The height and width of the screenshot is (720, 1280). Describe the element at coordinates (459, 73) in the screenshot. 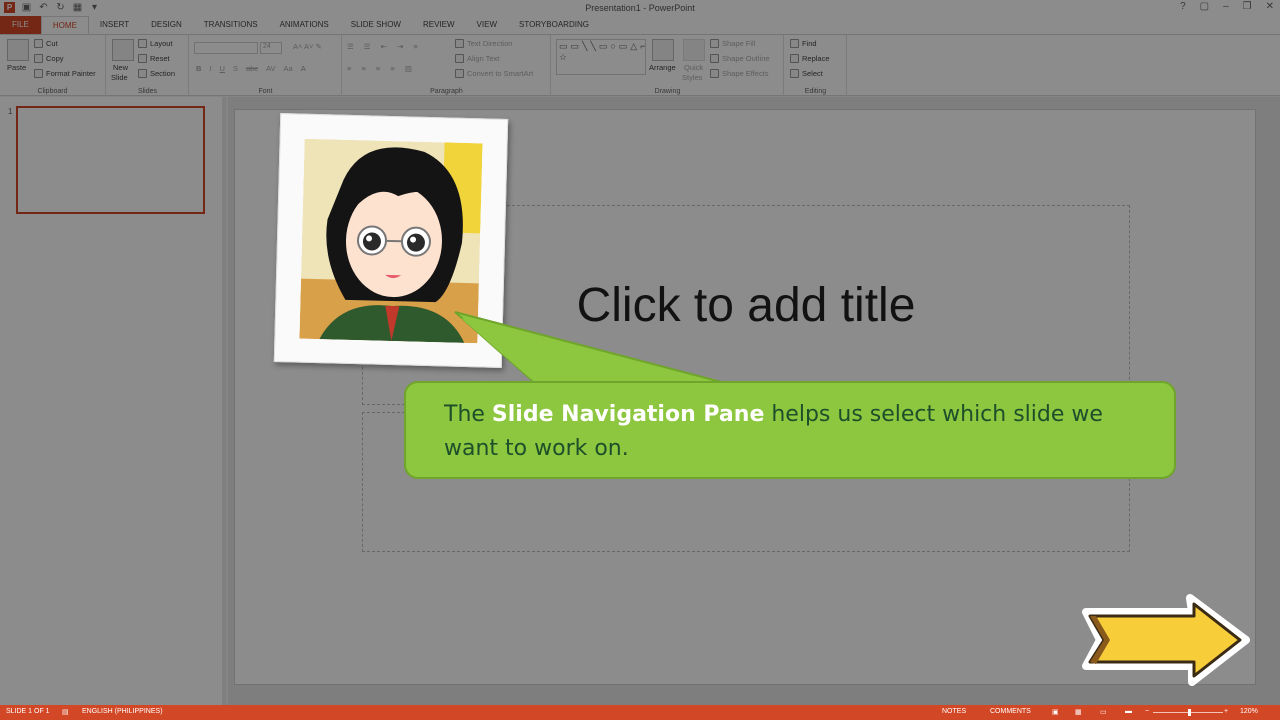

I see `smartart-icon` at that location.